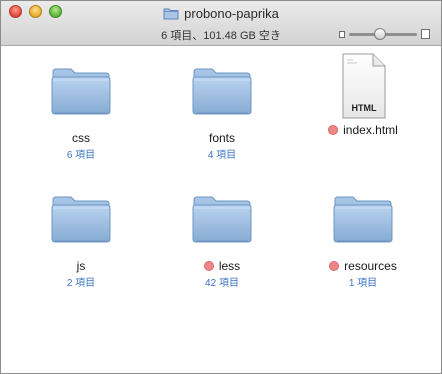  I want to click on item-name: index.html, so click(370, 129).